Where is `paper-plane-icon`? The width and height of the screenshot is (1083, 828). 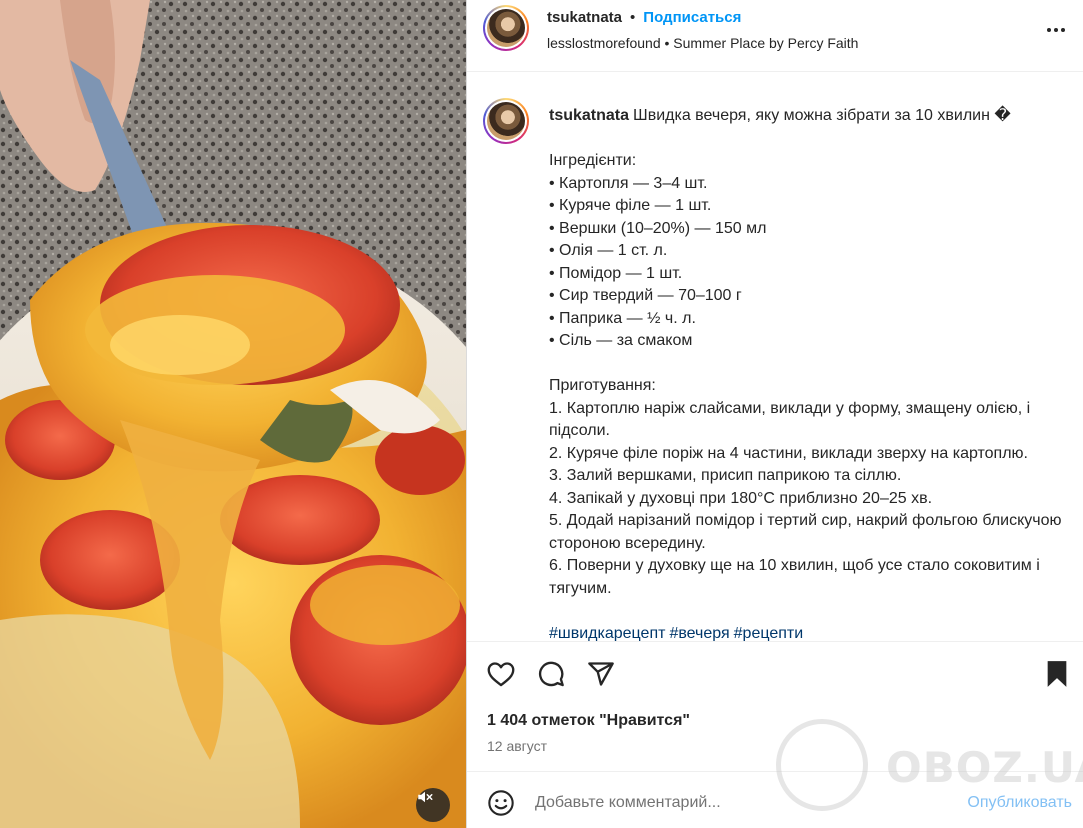
paper-plane-icon is located at coordinates (601, 674).